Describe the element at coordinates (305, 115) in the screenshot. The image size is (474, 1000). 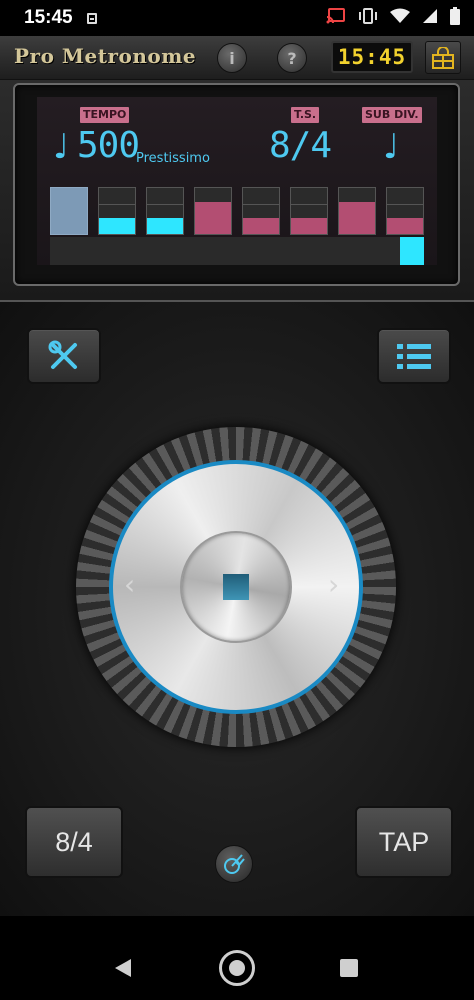
I see `time-signature-tag: T.S.` at that location.